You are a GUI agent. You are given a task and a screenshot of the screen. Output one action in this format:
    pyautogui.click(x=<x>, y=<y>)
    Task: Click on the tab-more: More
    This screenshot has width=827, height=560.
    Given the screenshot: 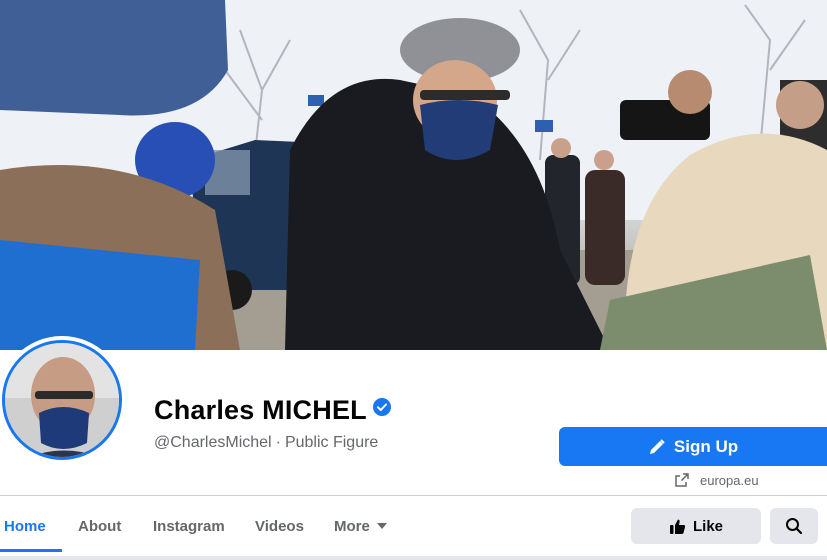 What is the action you would take?
    pyautogui.click(x=360, y=526)
    